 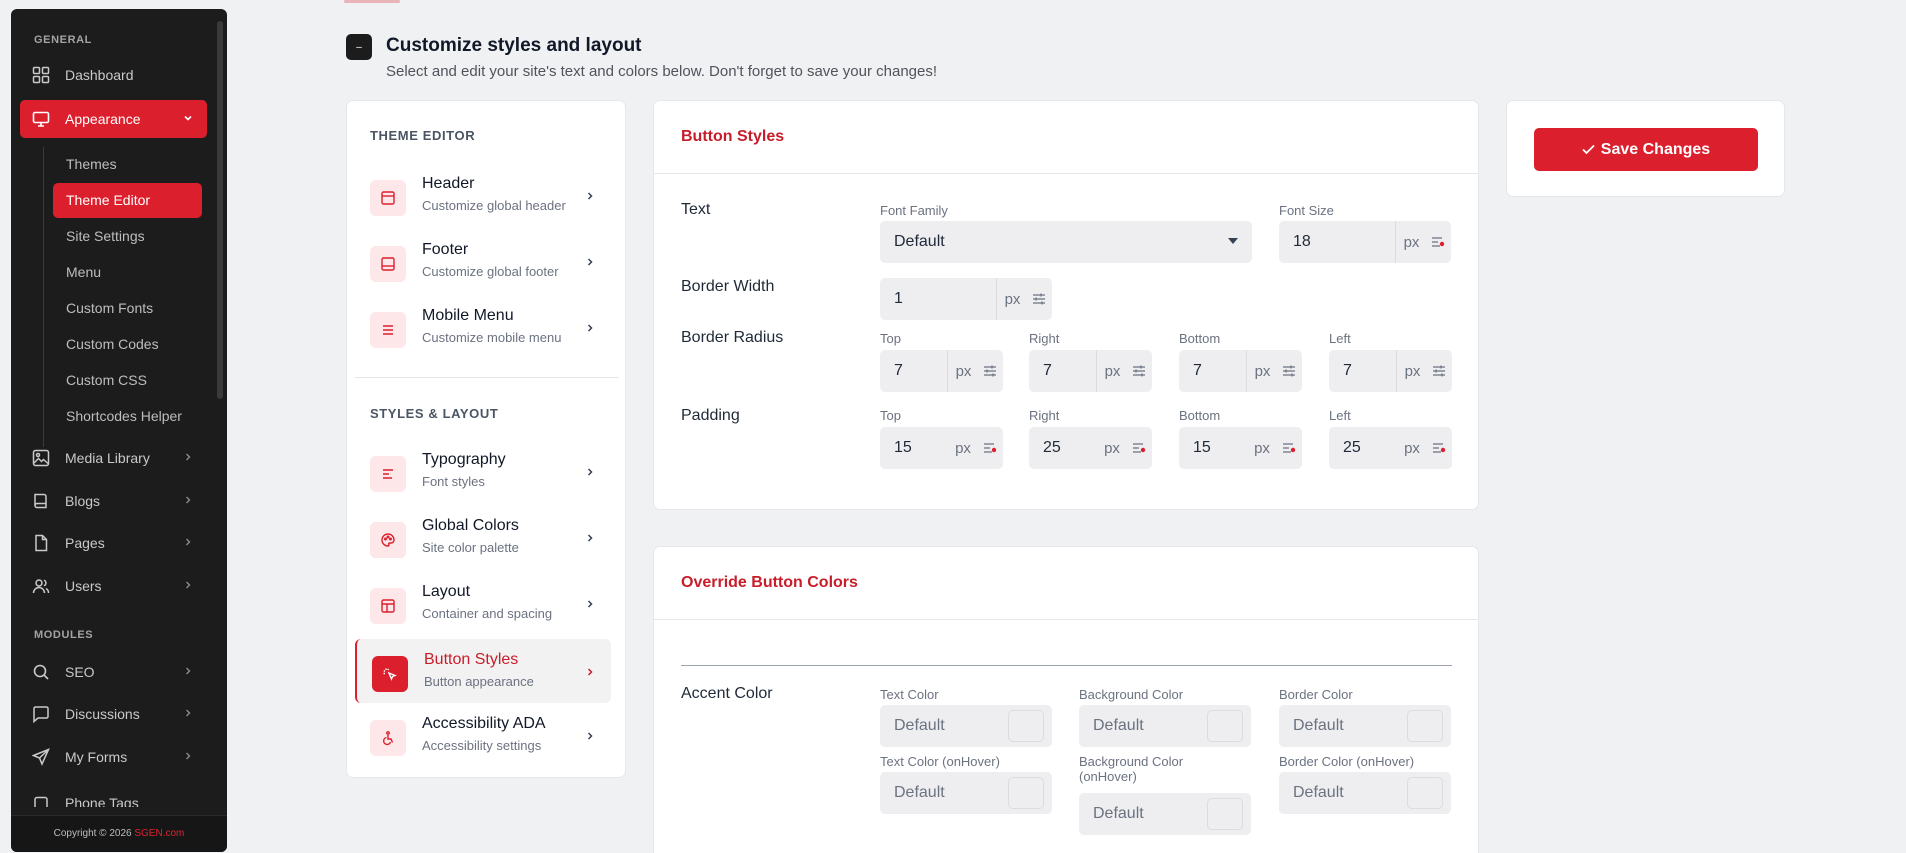 What do you see at coordinates (113, 75) in the screenshot?
I see `sidebar-item-dashboard: Dashboard` at bounding box center [113, 75].